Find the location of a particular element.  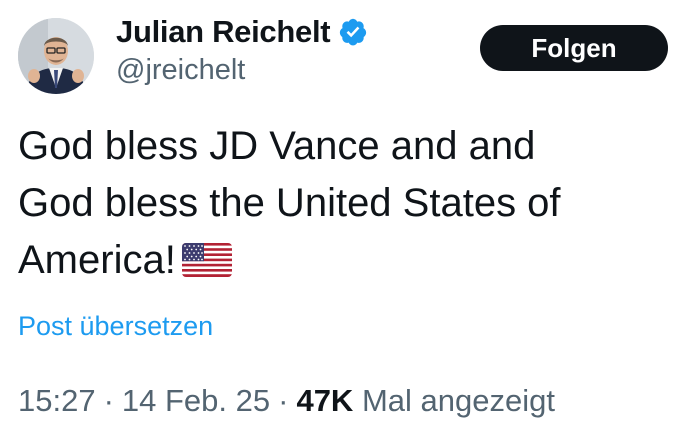

tweet-text-line-last: America! is located at coordinates (343, 260).